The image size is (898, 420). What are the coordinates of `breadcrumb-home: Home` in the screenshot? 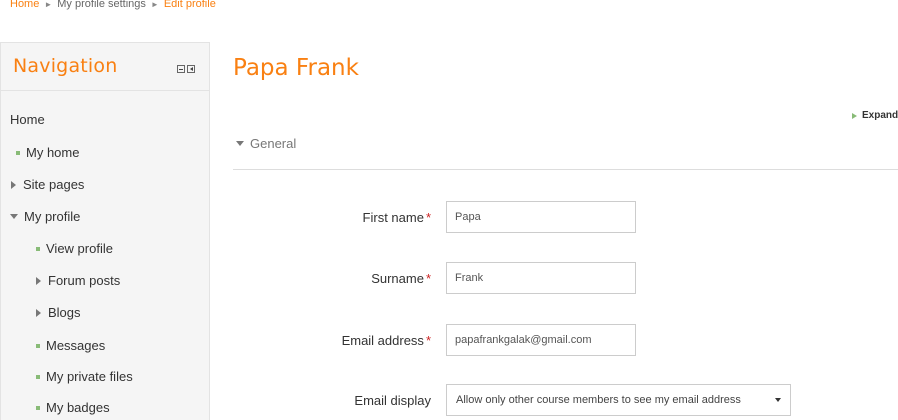 It's located at (24, 5).